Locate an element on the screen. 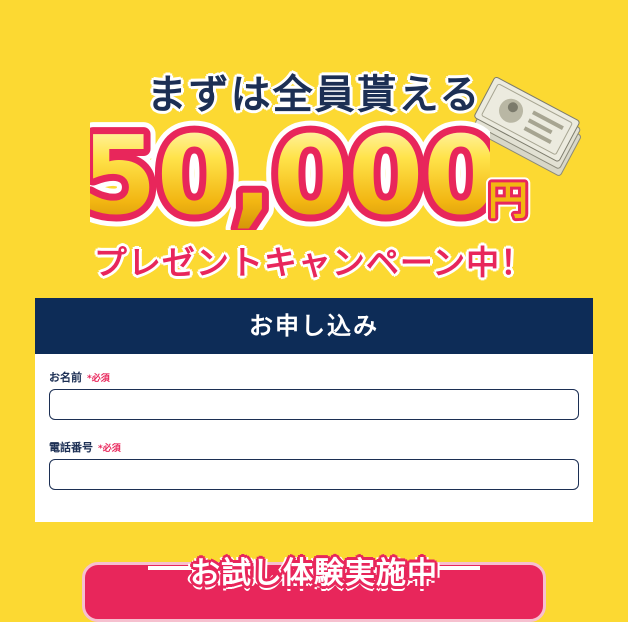 This screenshot has width=628, height=622. trial-banner: お試し体験実施中 is located at coordinates (314, 585).